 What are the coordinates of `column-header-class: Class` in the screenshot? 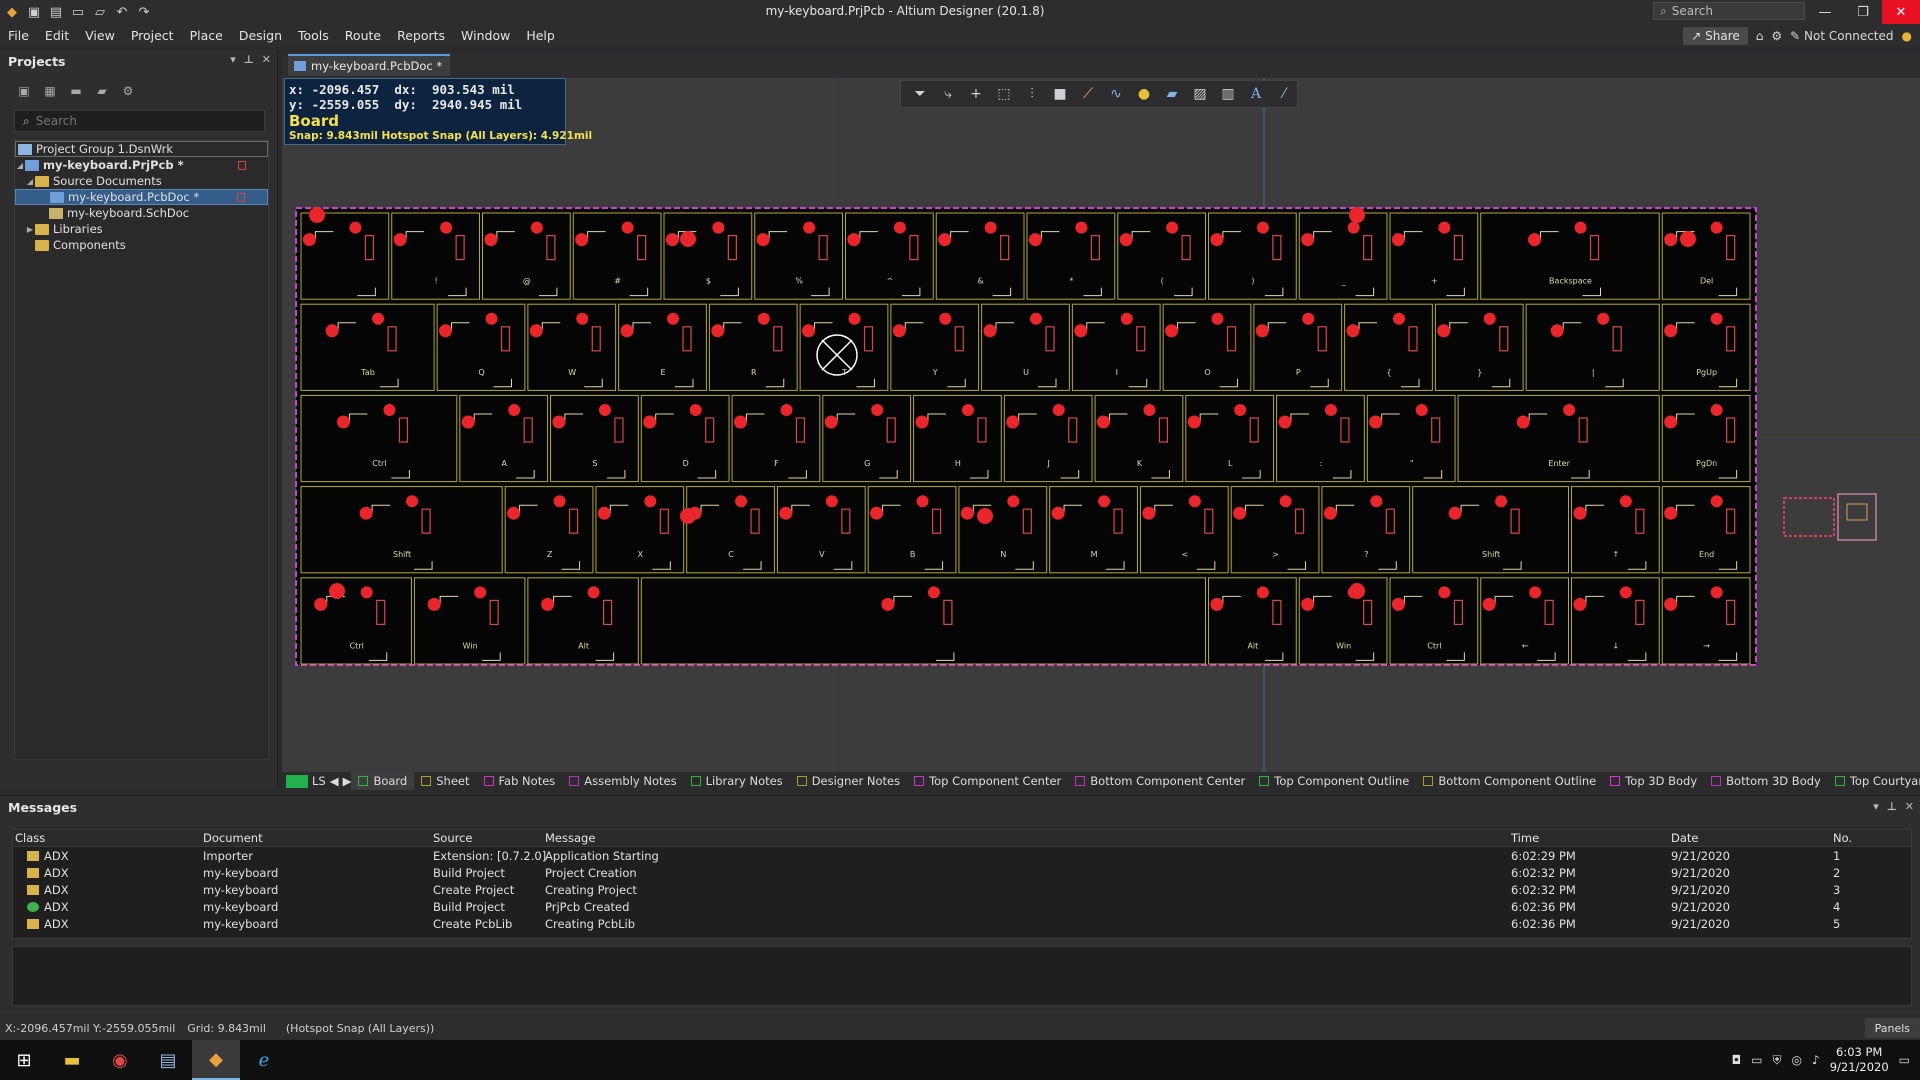 It's located at (30, 838).